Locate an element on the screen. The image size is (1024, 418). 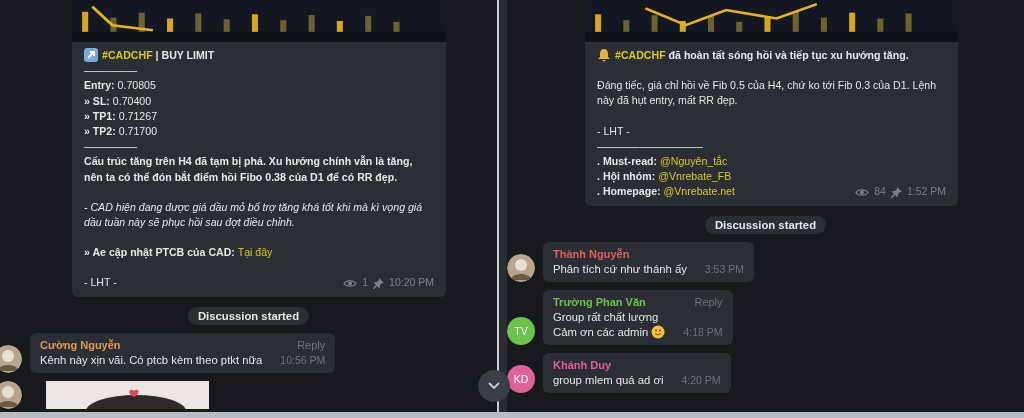
comment-time: 10:56 PM is located at coordinates (303, 360).